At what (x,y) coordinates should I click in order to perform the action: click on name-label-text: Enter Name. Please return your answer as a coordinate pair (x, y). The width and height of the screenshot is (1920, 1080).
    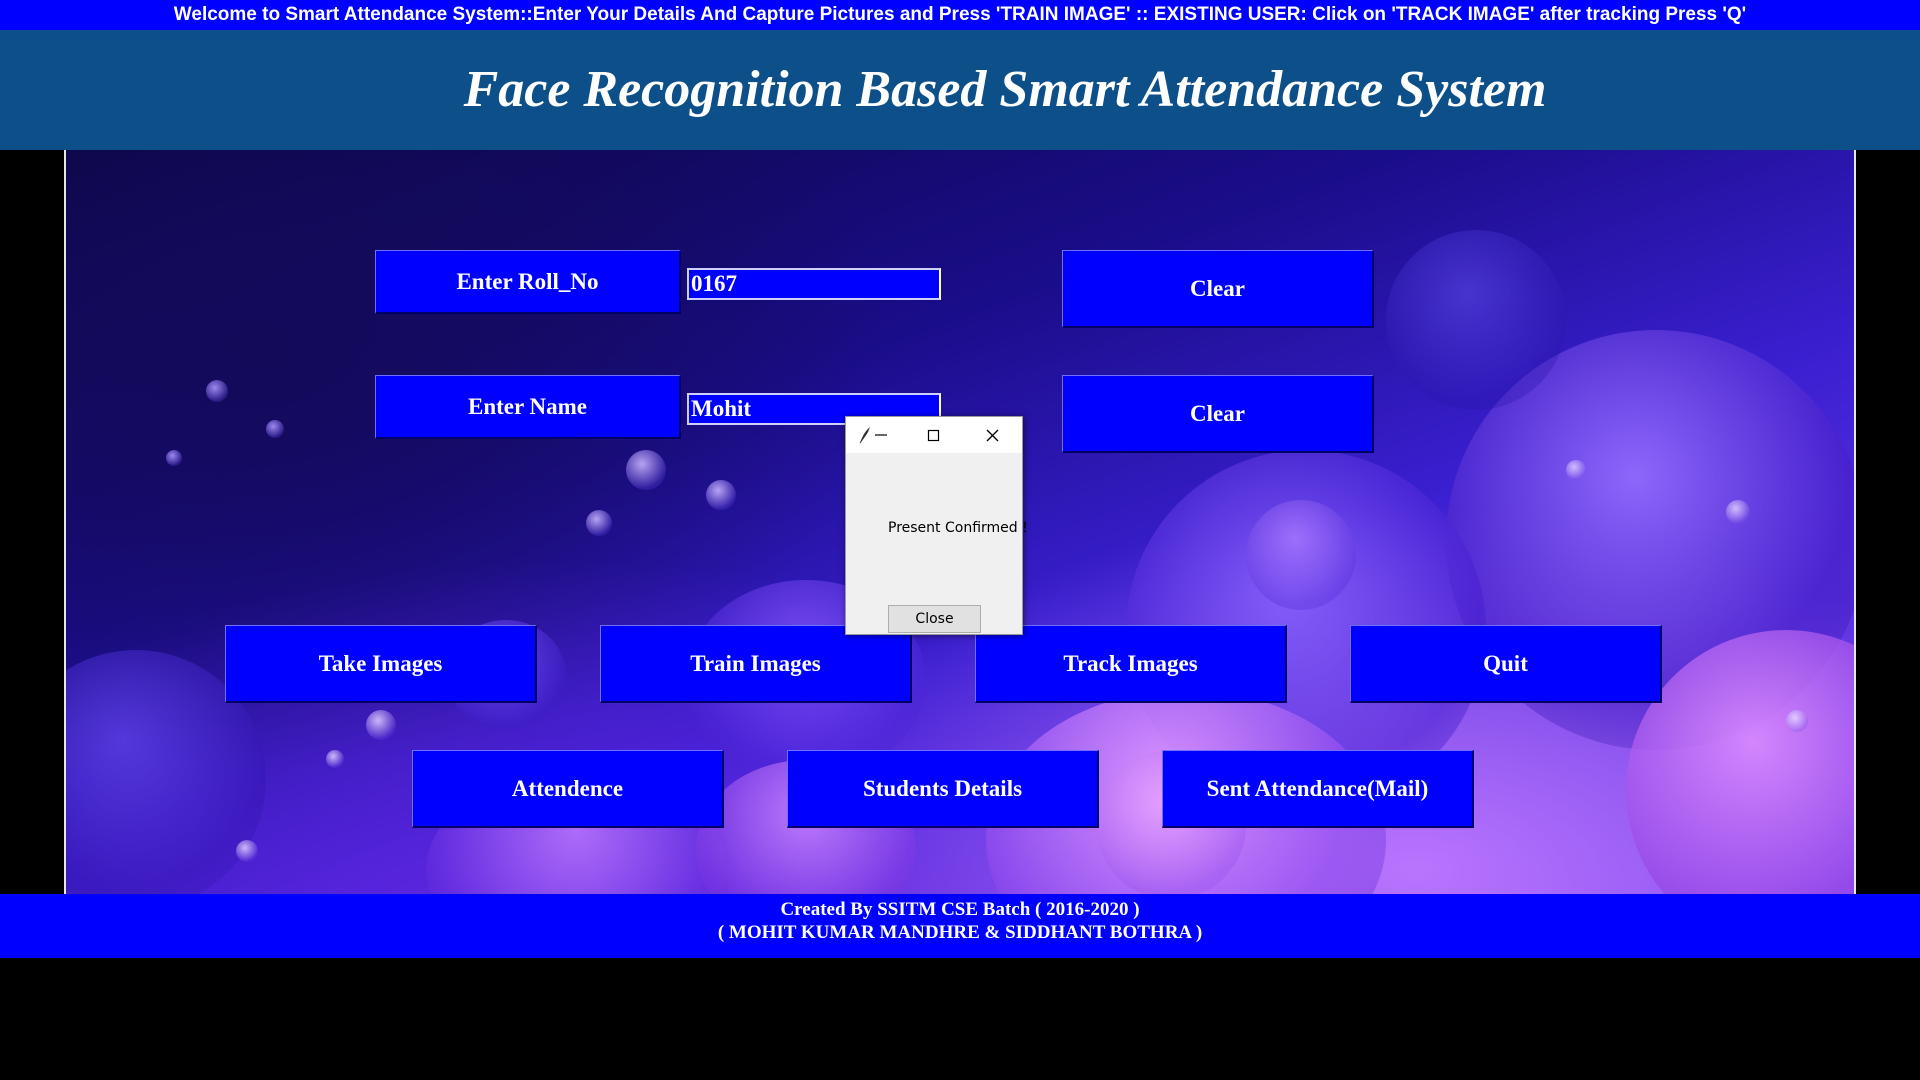
    Looking at the image, I should click on (527, 406).